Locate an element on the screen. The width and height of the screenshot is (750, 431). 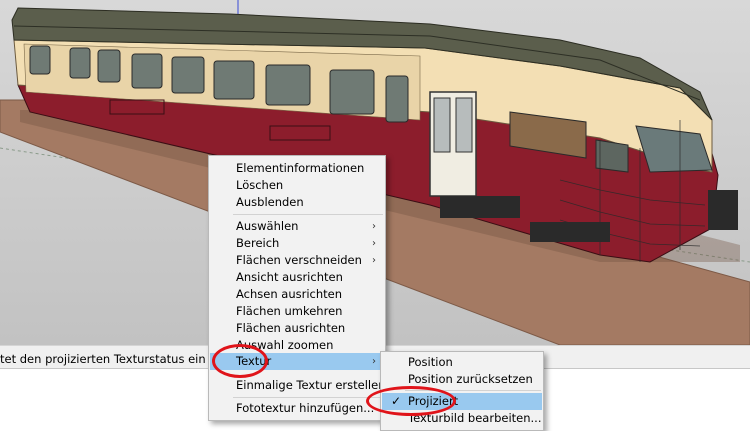
menu-item-einmalige-textur-erstellen: Einmalige Textur erstellen is located at coordinates (297, 385).